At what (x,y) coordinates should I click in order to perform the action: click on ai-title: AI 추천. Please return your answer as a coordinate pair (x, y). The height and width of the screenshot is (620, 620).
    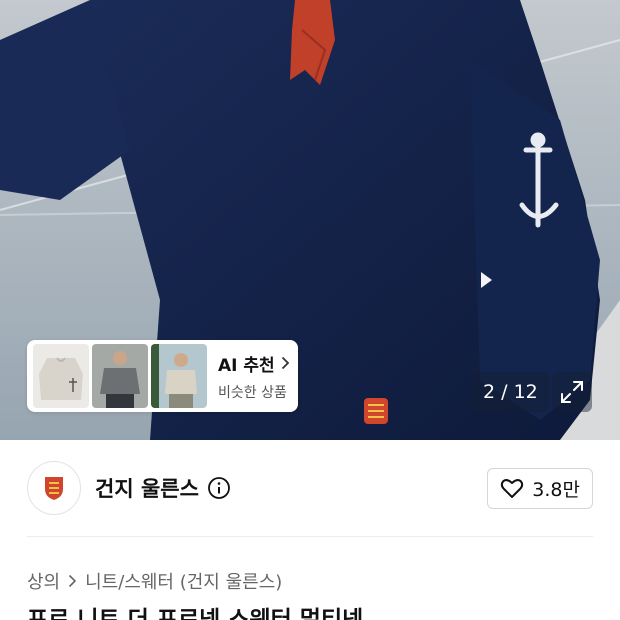
    Looking at the image, I should click on (246, 365).